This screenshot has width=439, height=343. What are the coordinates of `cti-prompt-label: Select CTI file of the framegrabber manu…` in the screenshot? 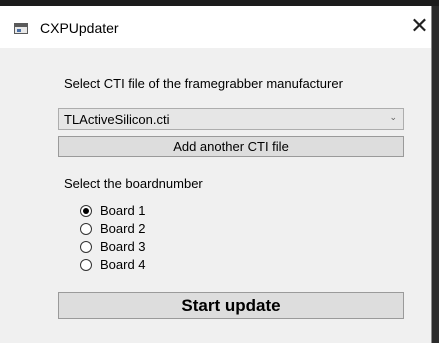 It's located at (203, 83).